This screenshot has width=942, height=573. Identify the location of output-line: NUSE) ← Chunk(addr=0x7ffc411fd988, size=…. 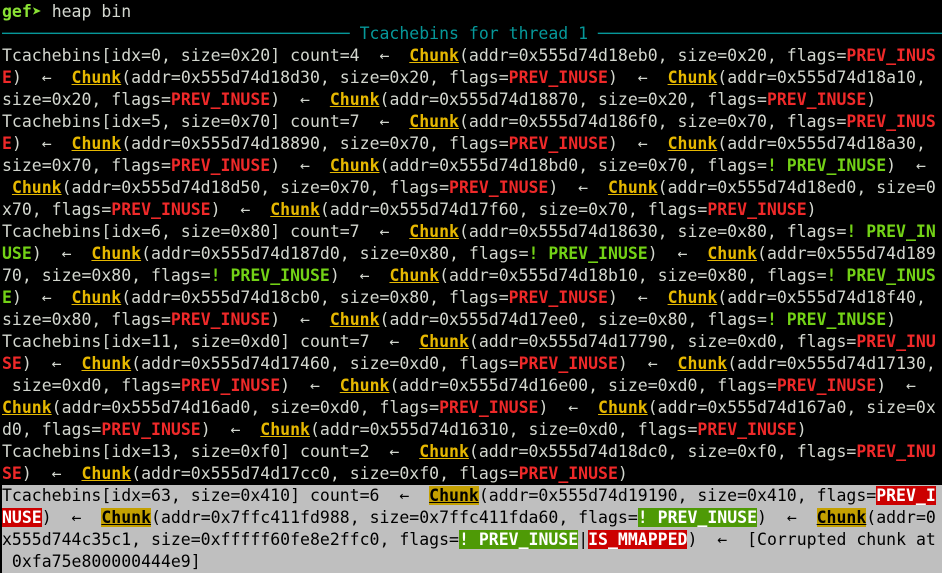
(472, 518).